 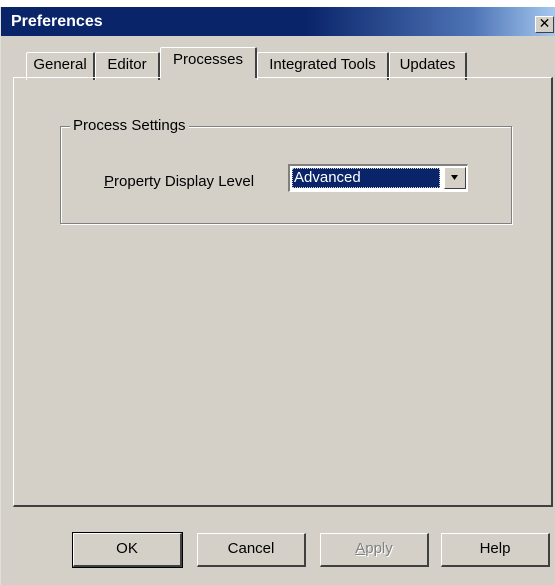 I want to click on tab-label: General, so click(x=60, y=64).